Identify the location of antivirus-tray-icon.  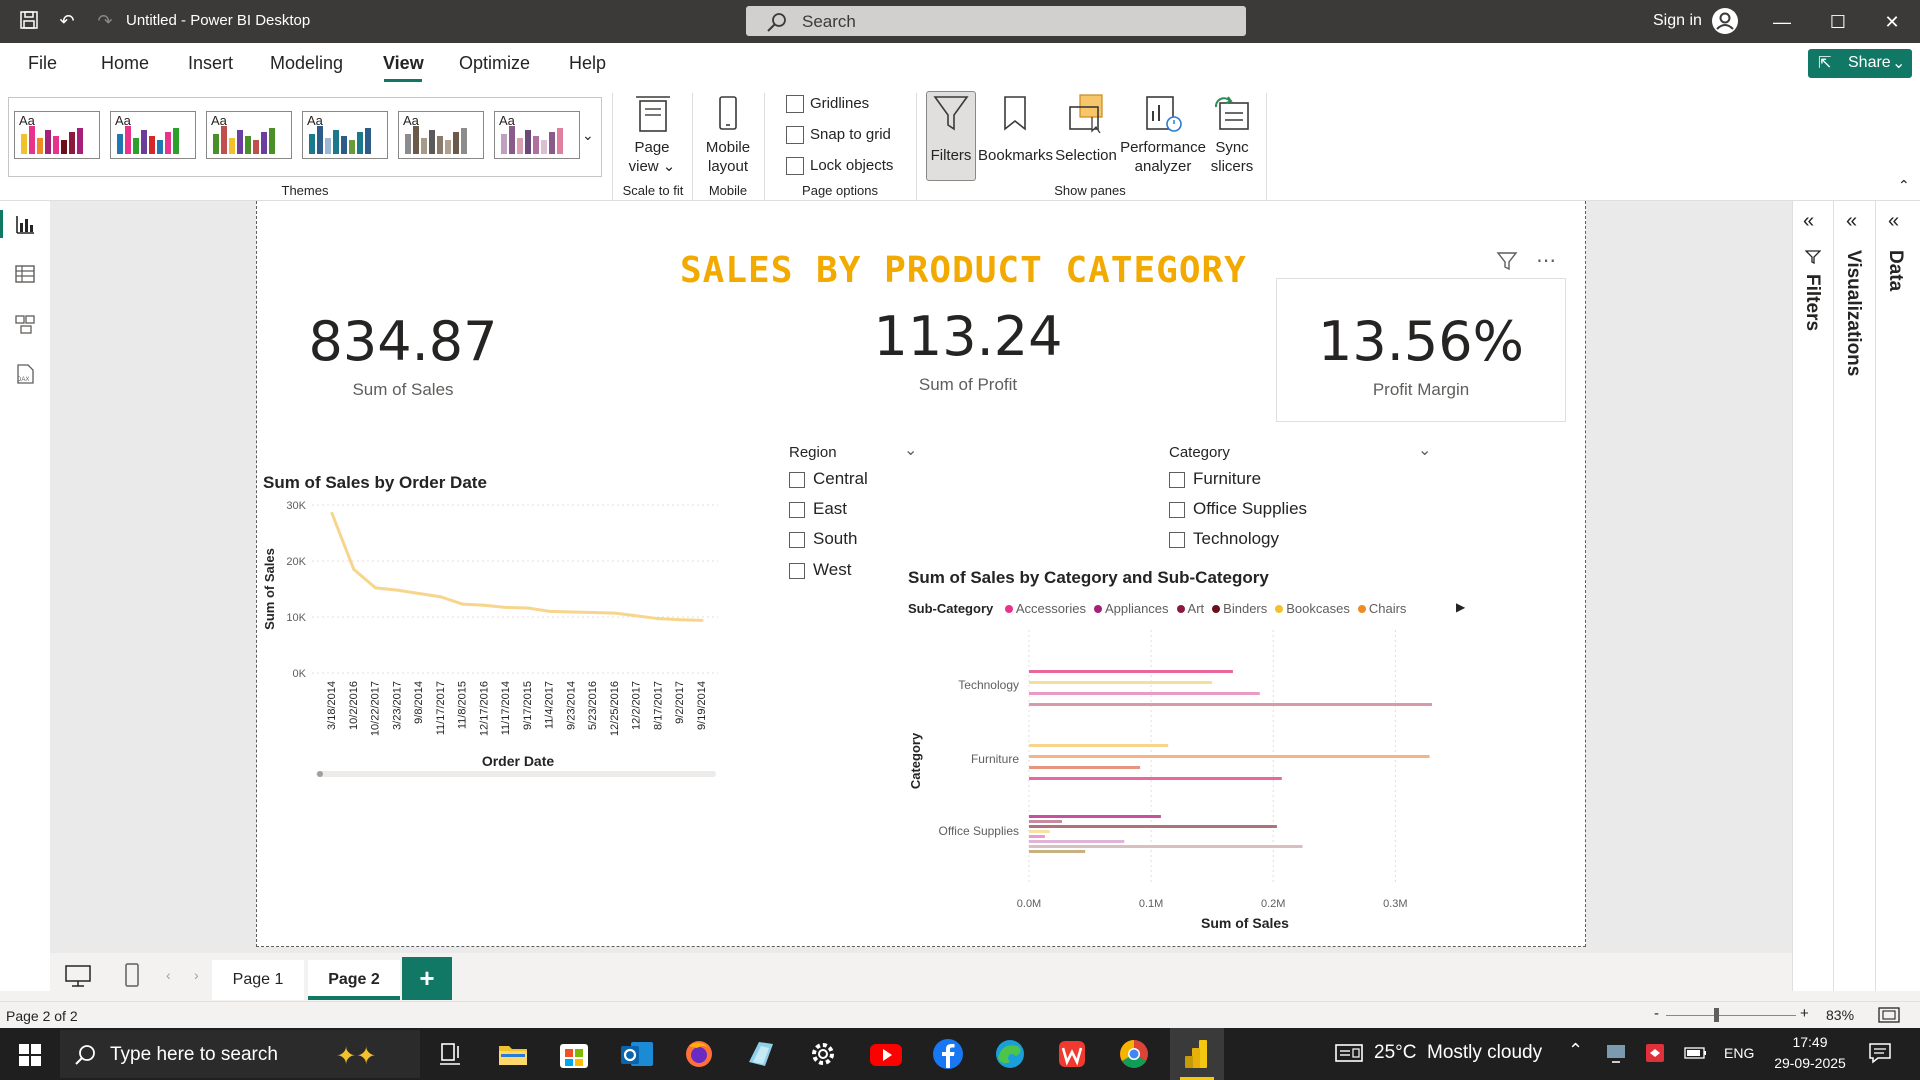
(1655, 1055).